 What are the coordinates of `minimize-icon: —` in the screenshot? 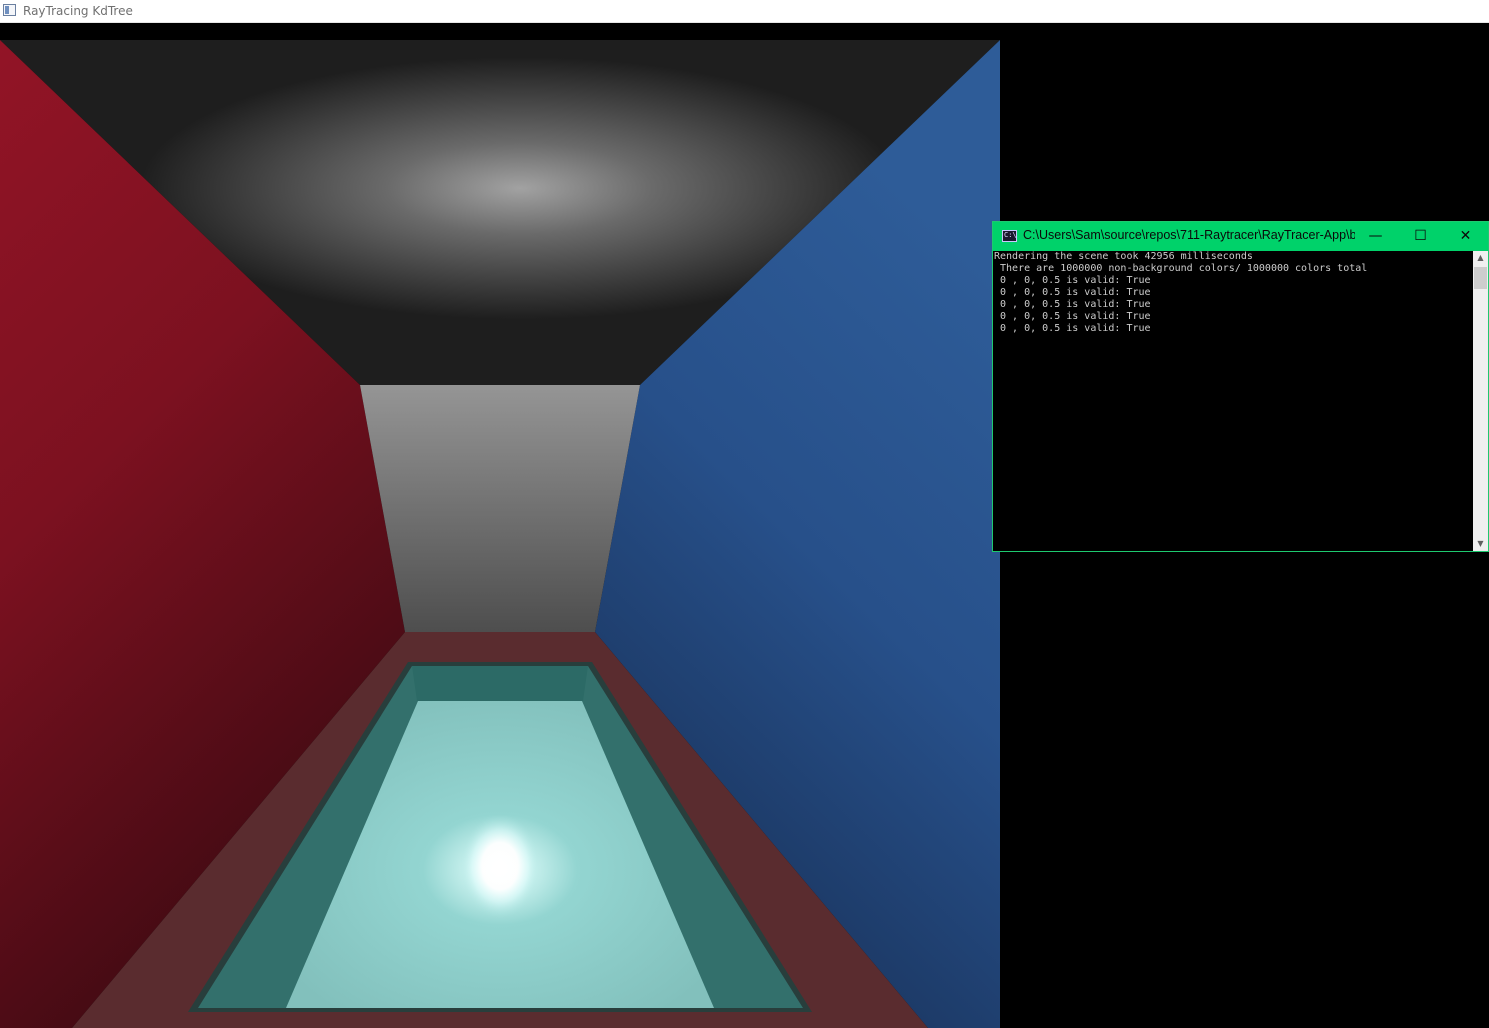 It's located at (1375, 236).